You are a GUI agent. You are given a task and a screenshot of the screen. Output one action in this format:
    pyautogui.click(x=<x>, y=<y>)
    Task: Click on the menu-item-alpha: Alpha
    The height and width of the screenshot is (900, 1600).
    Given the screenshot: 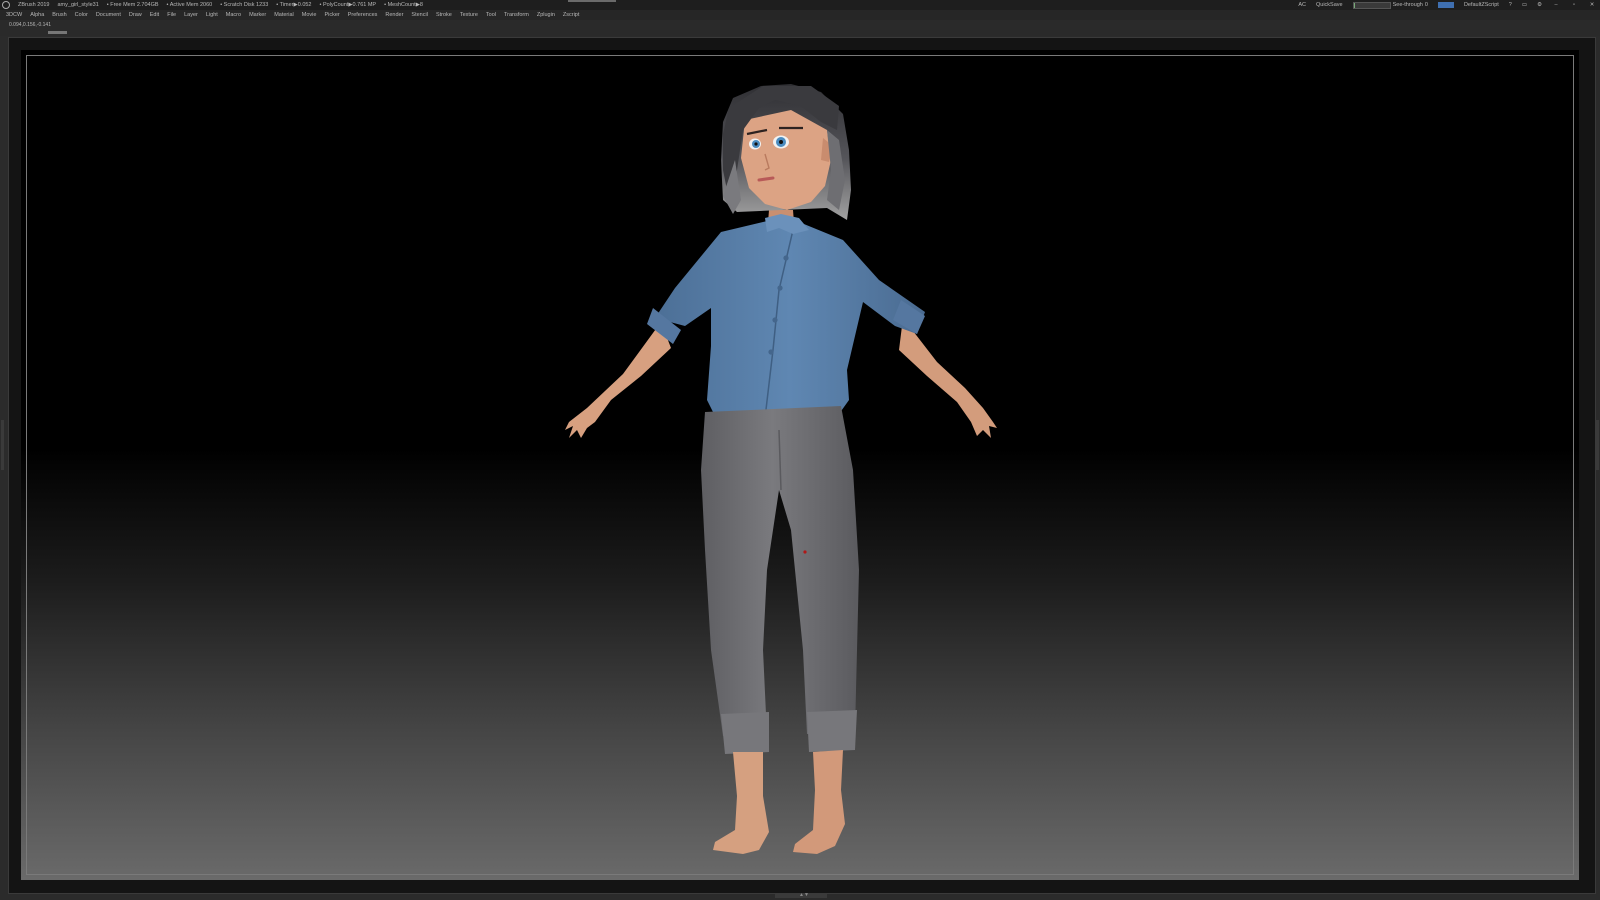 What is the action you would take?
    pyautogui.click(x=37, y=15)
    